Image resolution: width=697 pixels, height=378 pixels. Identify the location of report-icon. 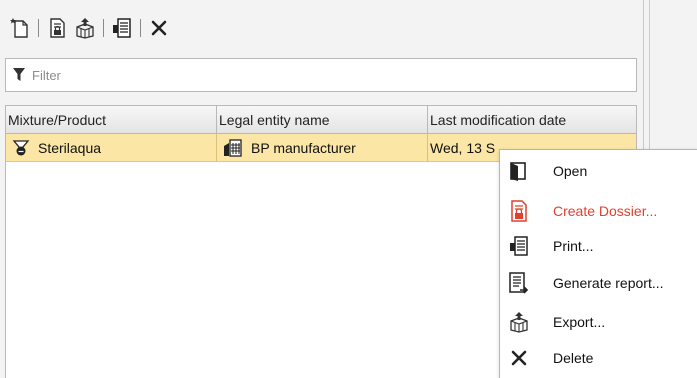
(519, 283).